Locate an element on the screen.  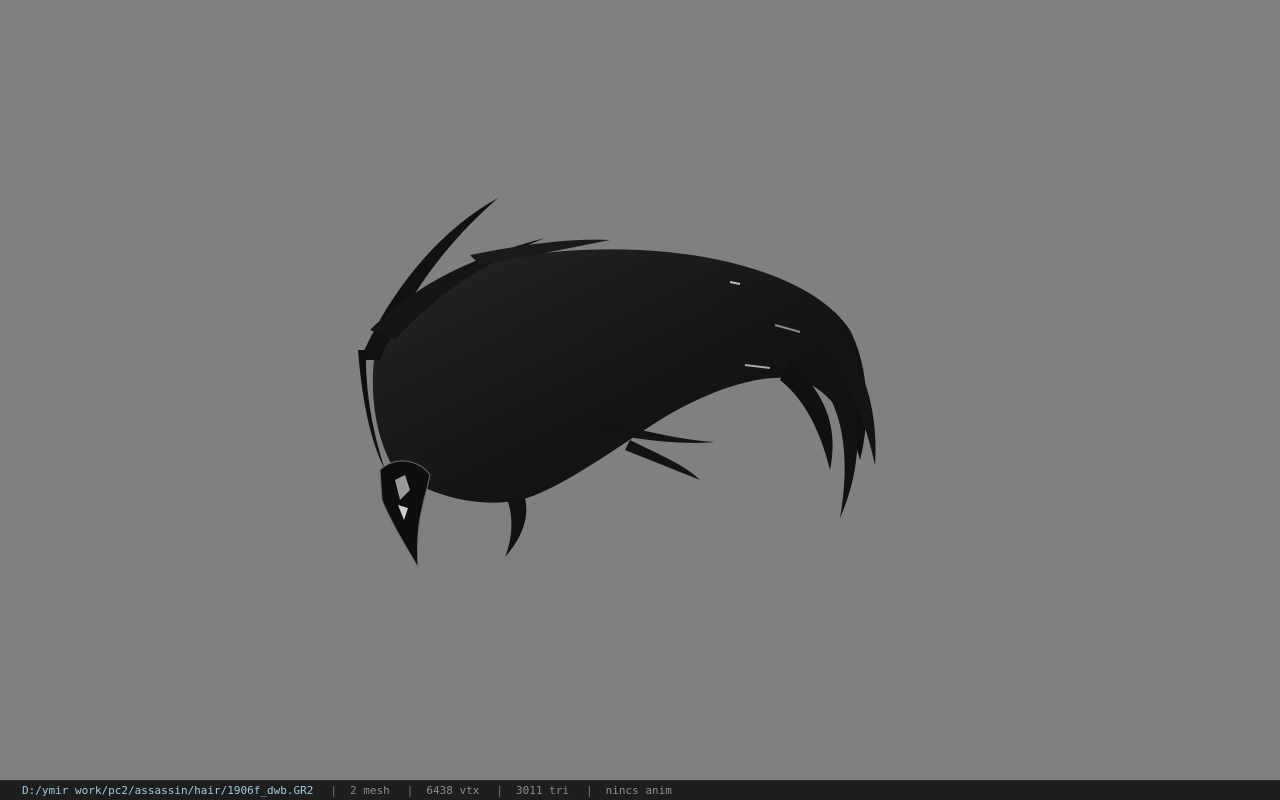
triangle-count: 3011 tri is located at coordinates (542, 790).